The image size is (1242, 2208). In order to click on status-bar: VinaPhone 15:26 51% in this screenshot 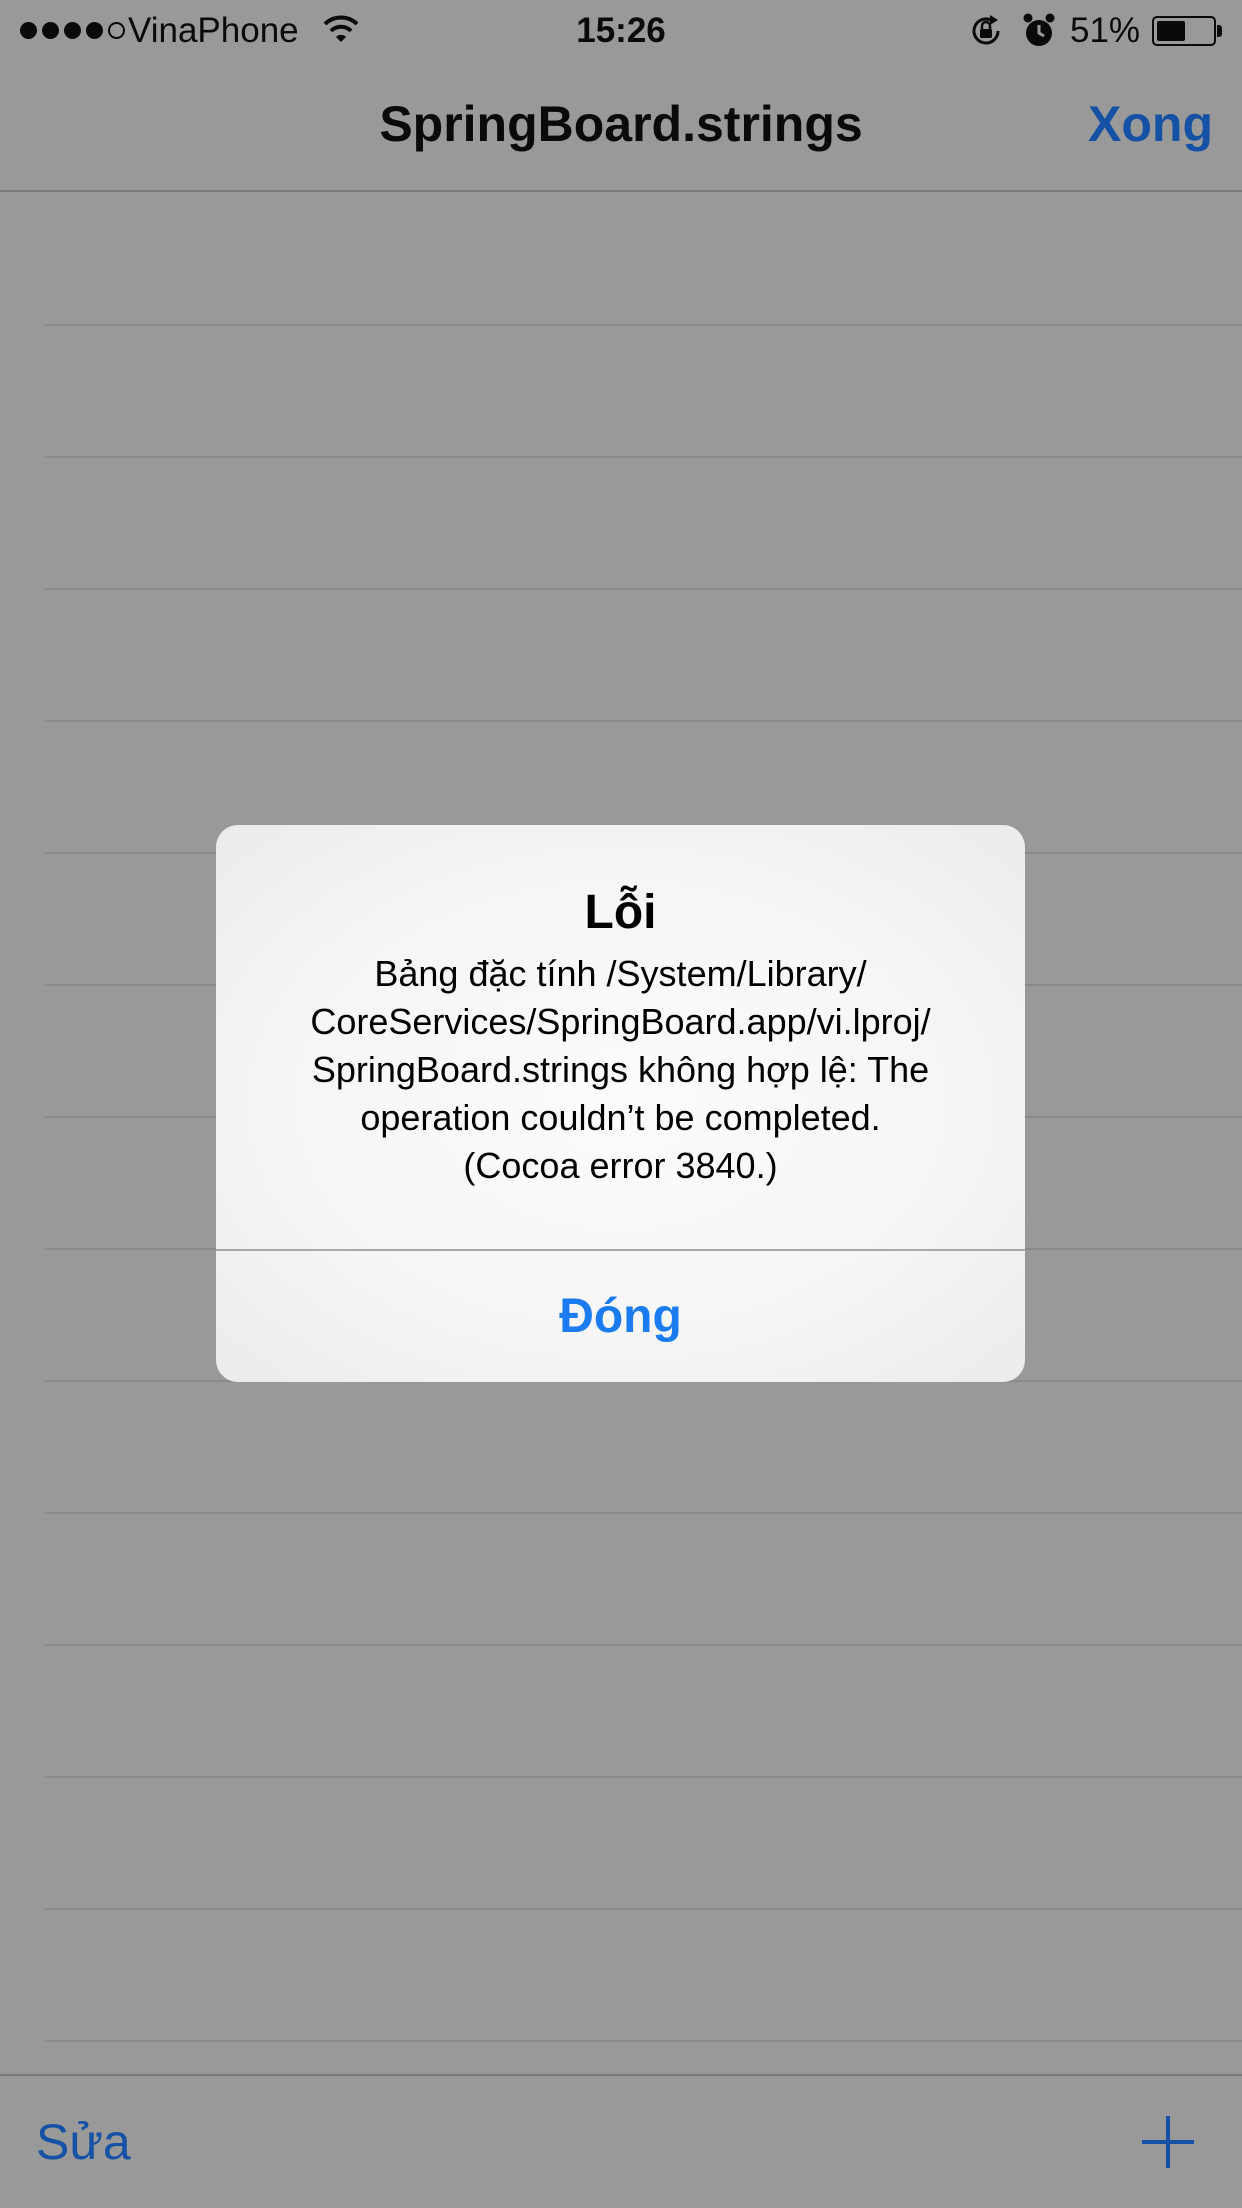, I will do `click(621, 31)`.